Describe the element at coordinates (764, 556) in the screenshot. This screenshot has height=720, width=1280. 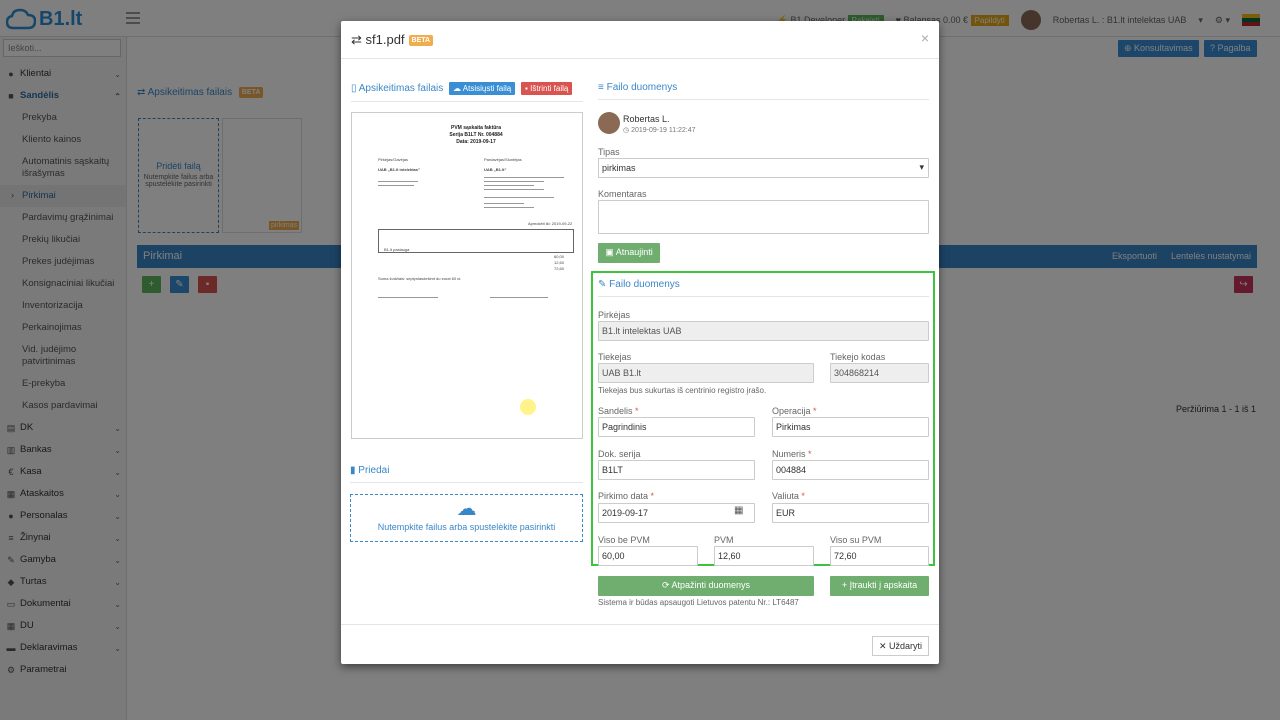
I see `vat-field: 12,60` at that location.